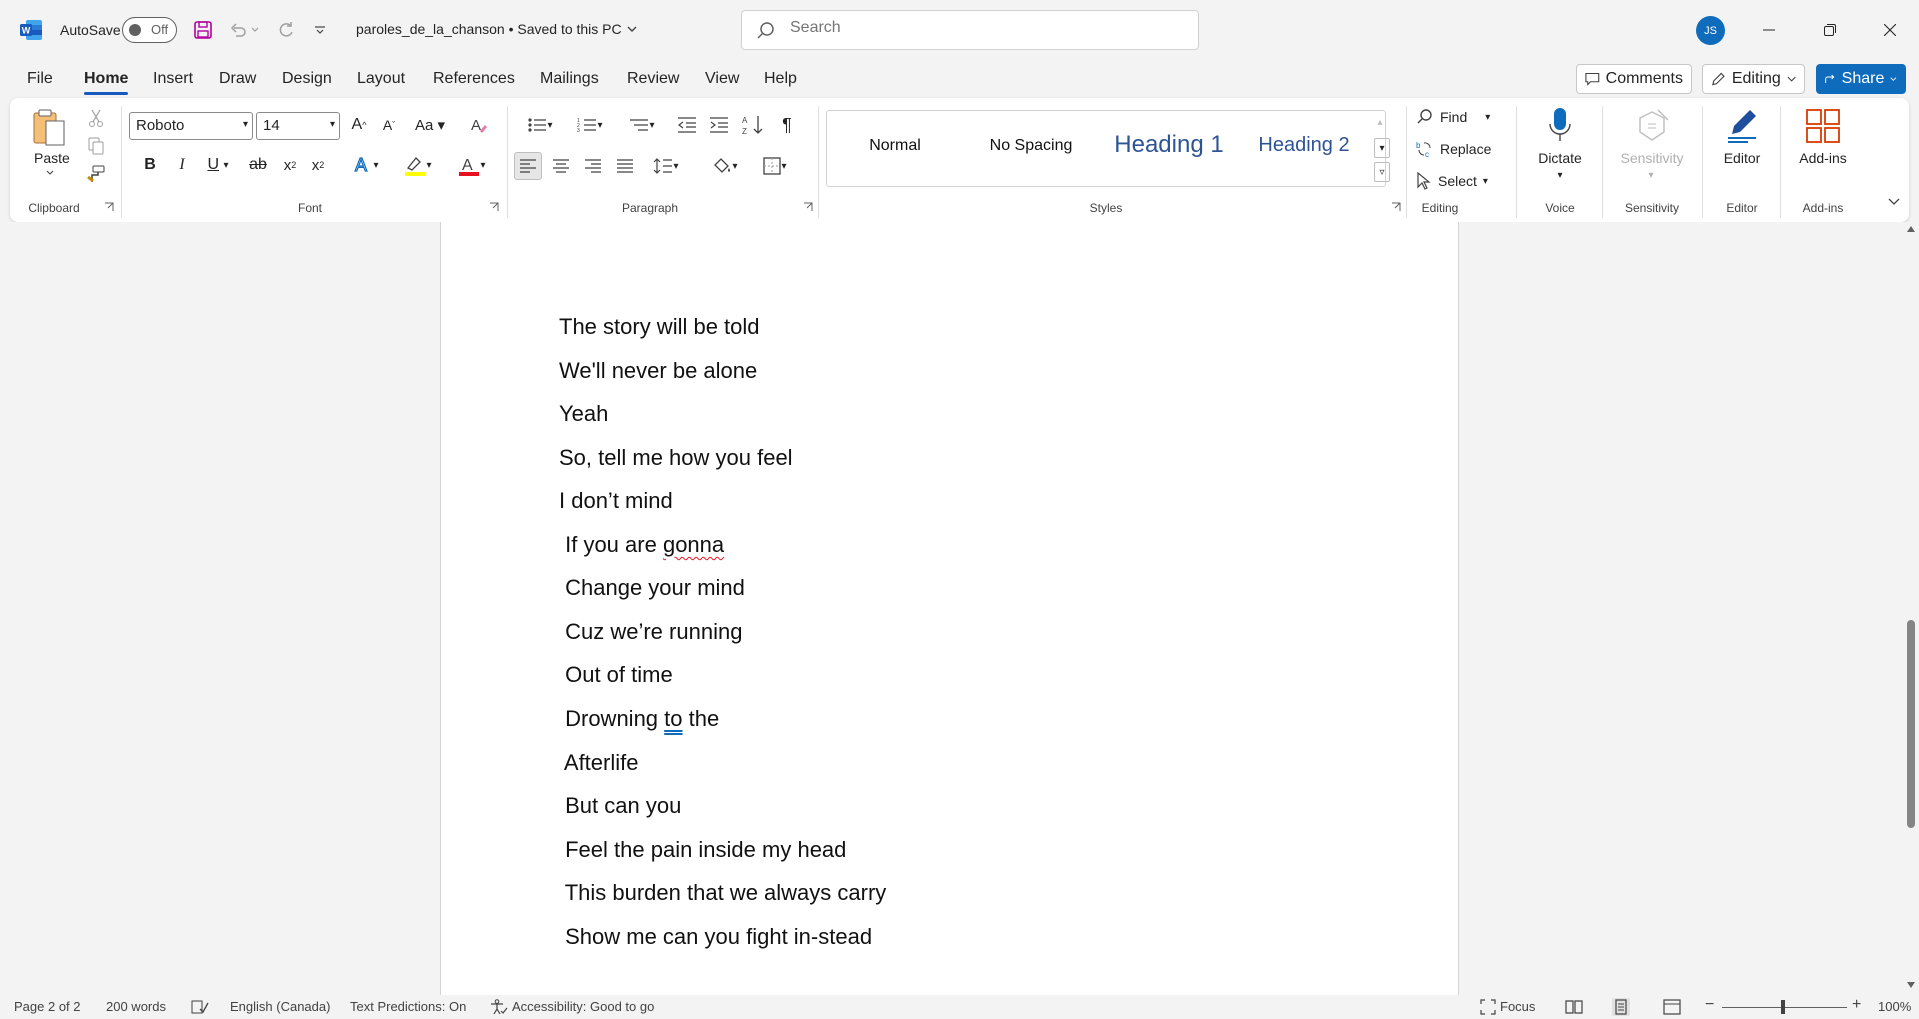  Describe the element at coordinates (318, 165) in the screenshot. I see `superscript-button: x2` at that location.